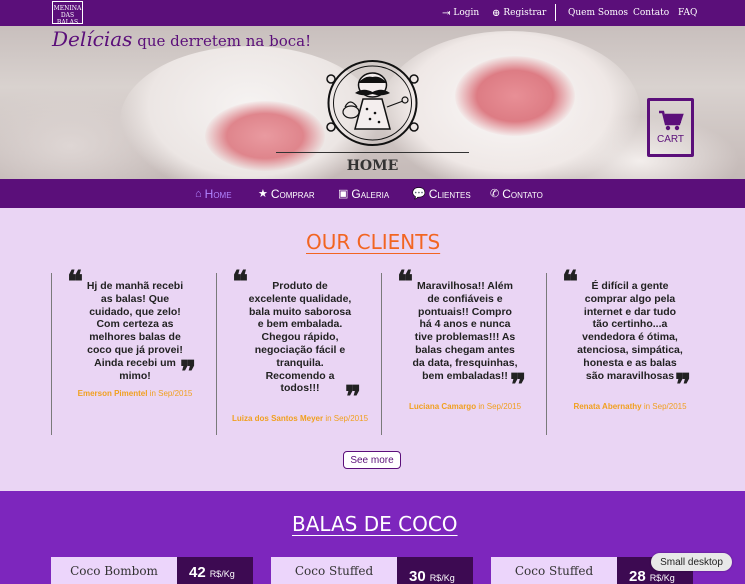  What do you see at coordinates (671, 120) in the screenshot?
I see `shopping-cart-icon` at bounding box center [671, 120].